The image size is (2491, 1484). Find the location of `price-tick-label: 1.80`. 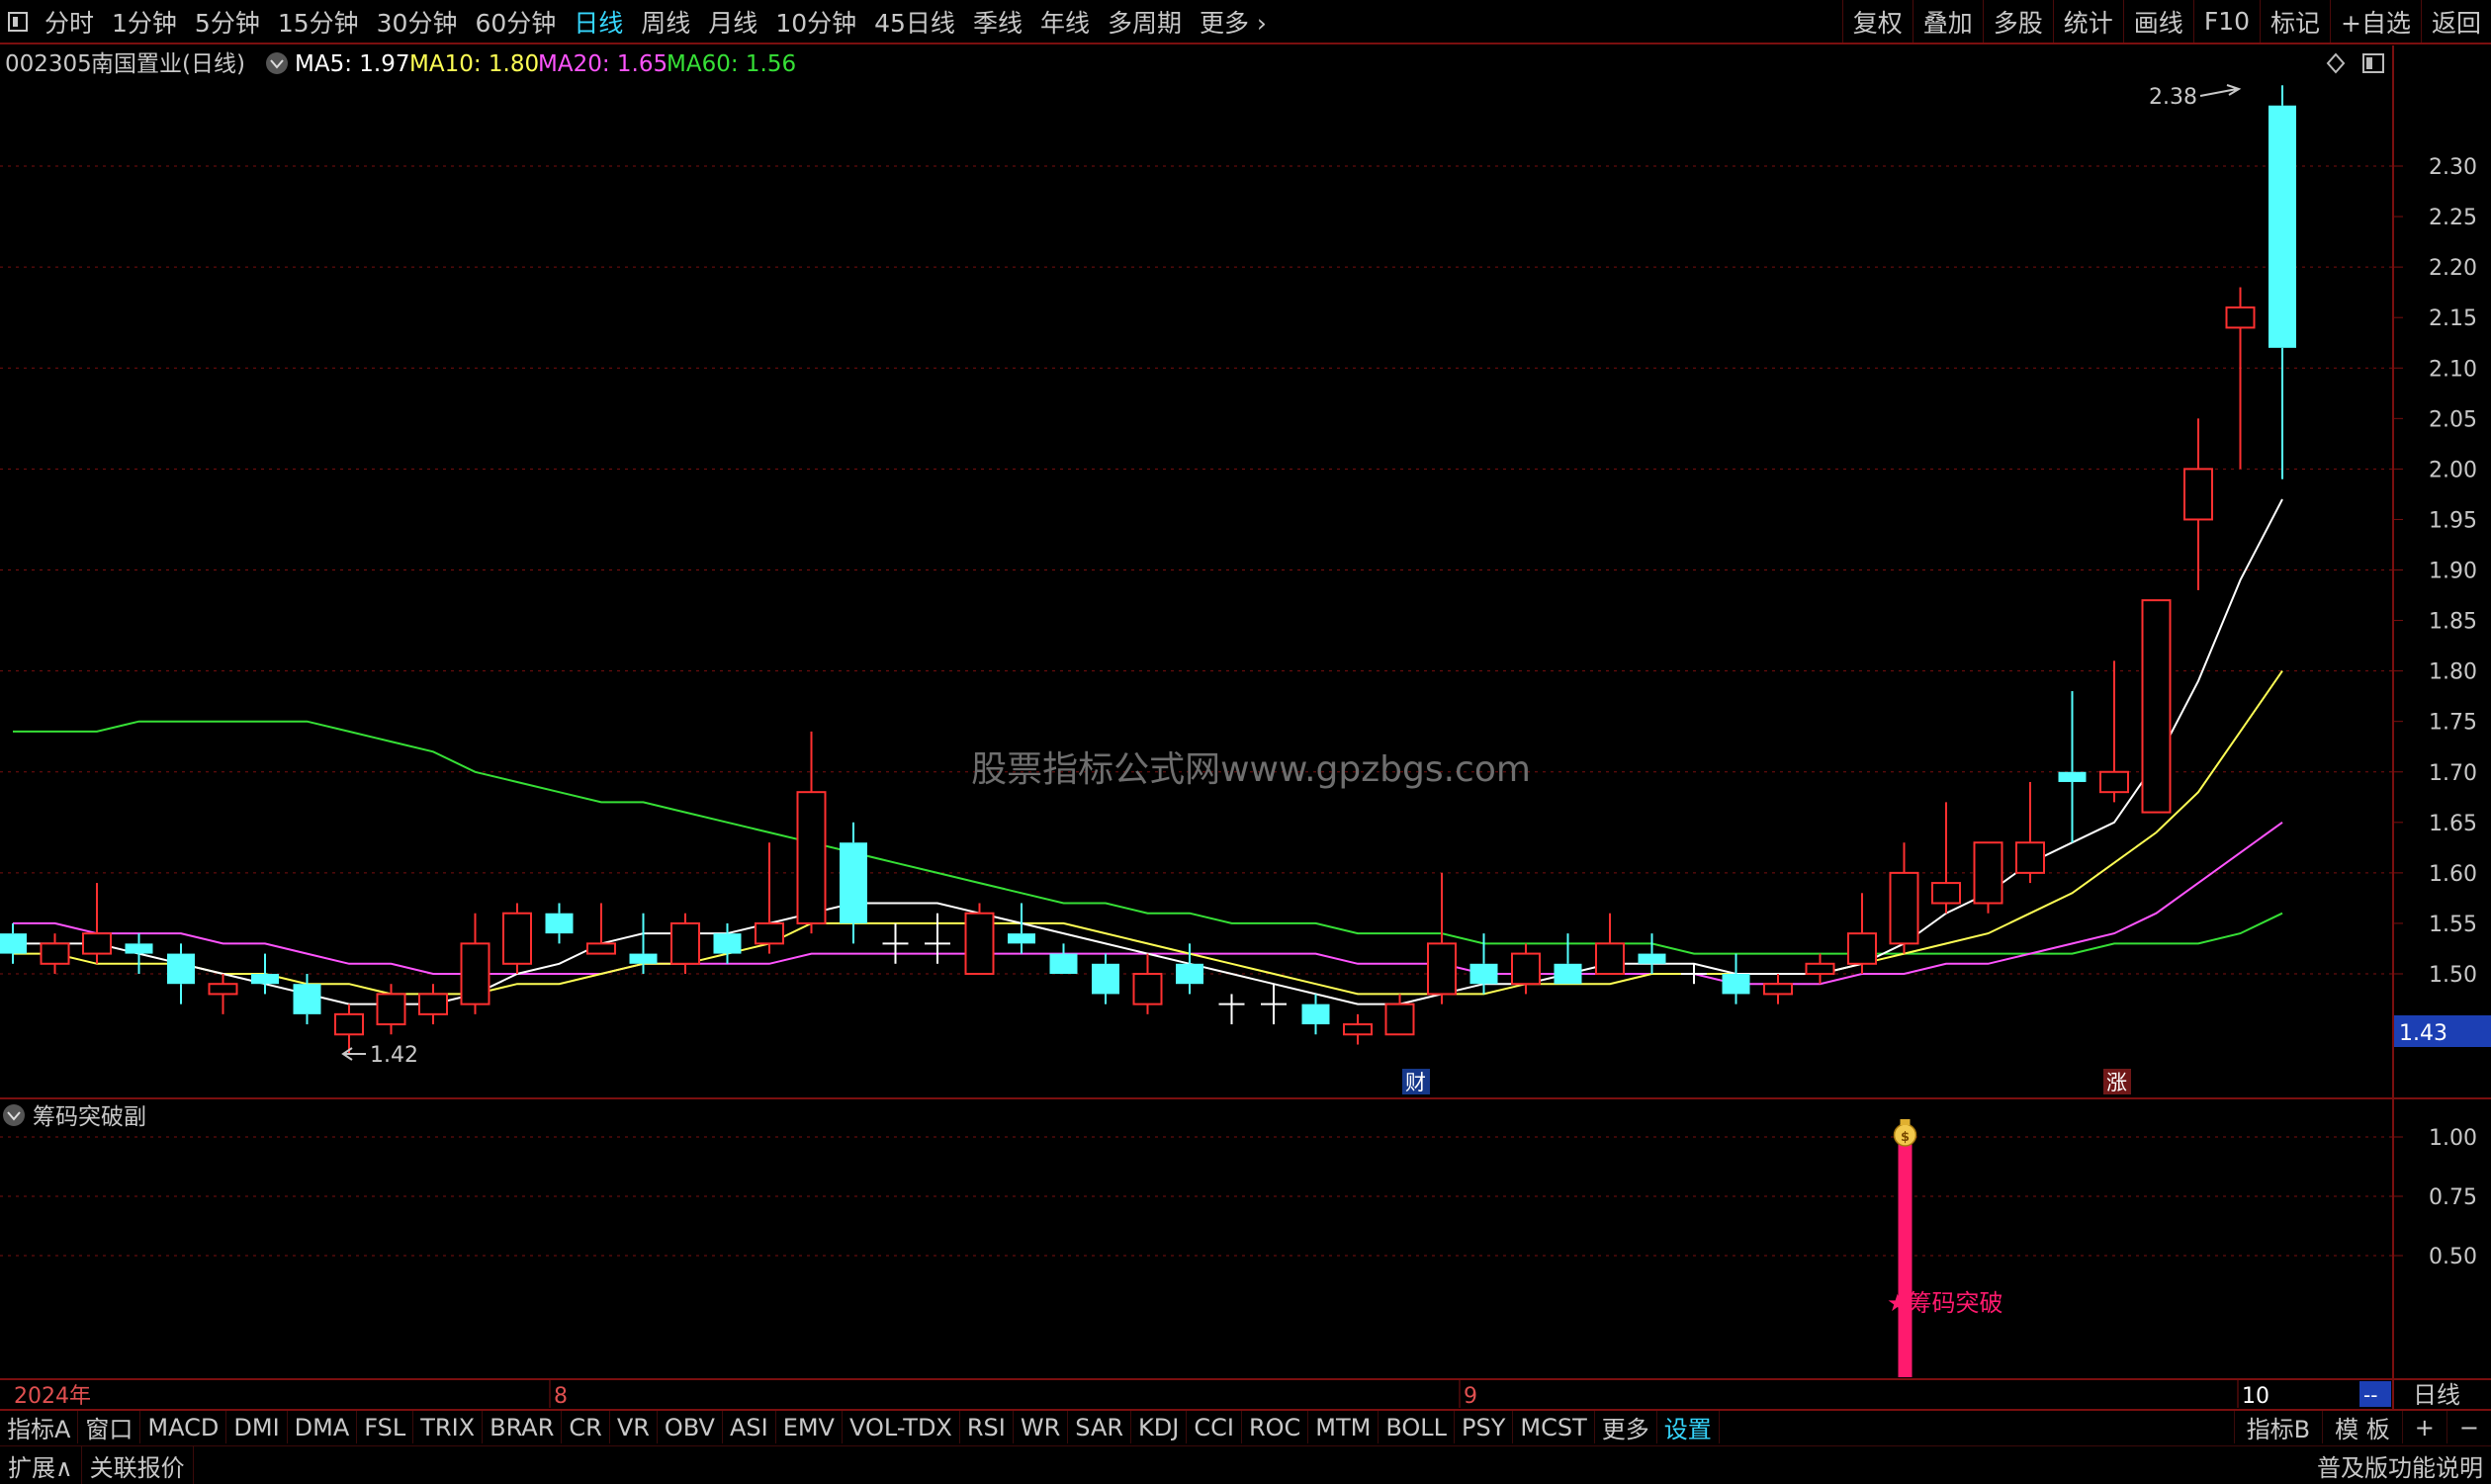

price-tick-label: 1.80 is located at coordinates (2453, 672).